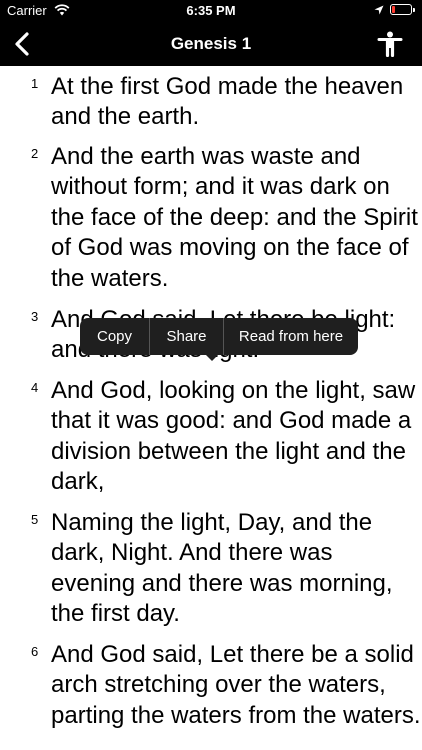  I want to click on text-selection-menu: Copy Share Read from here, so click(219, 339).